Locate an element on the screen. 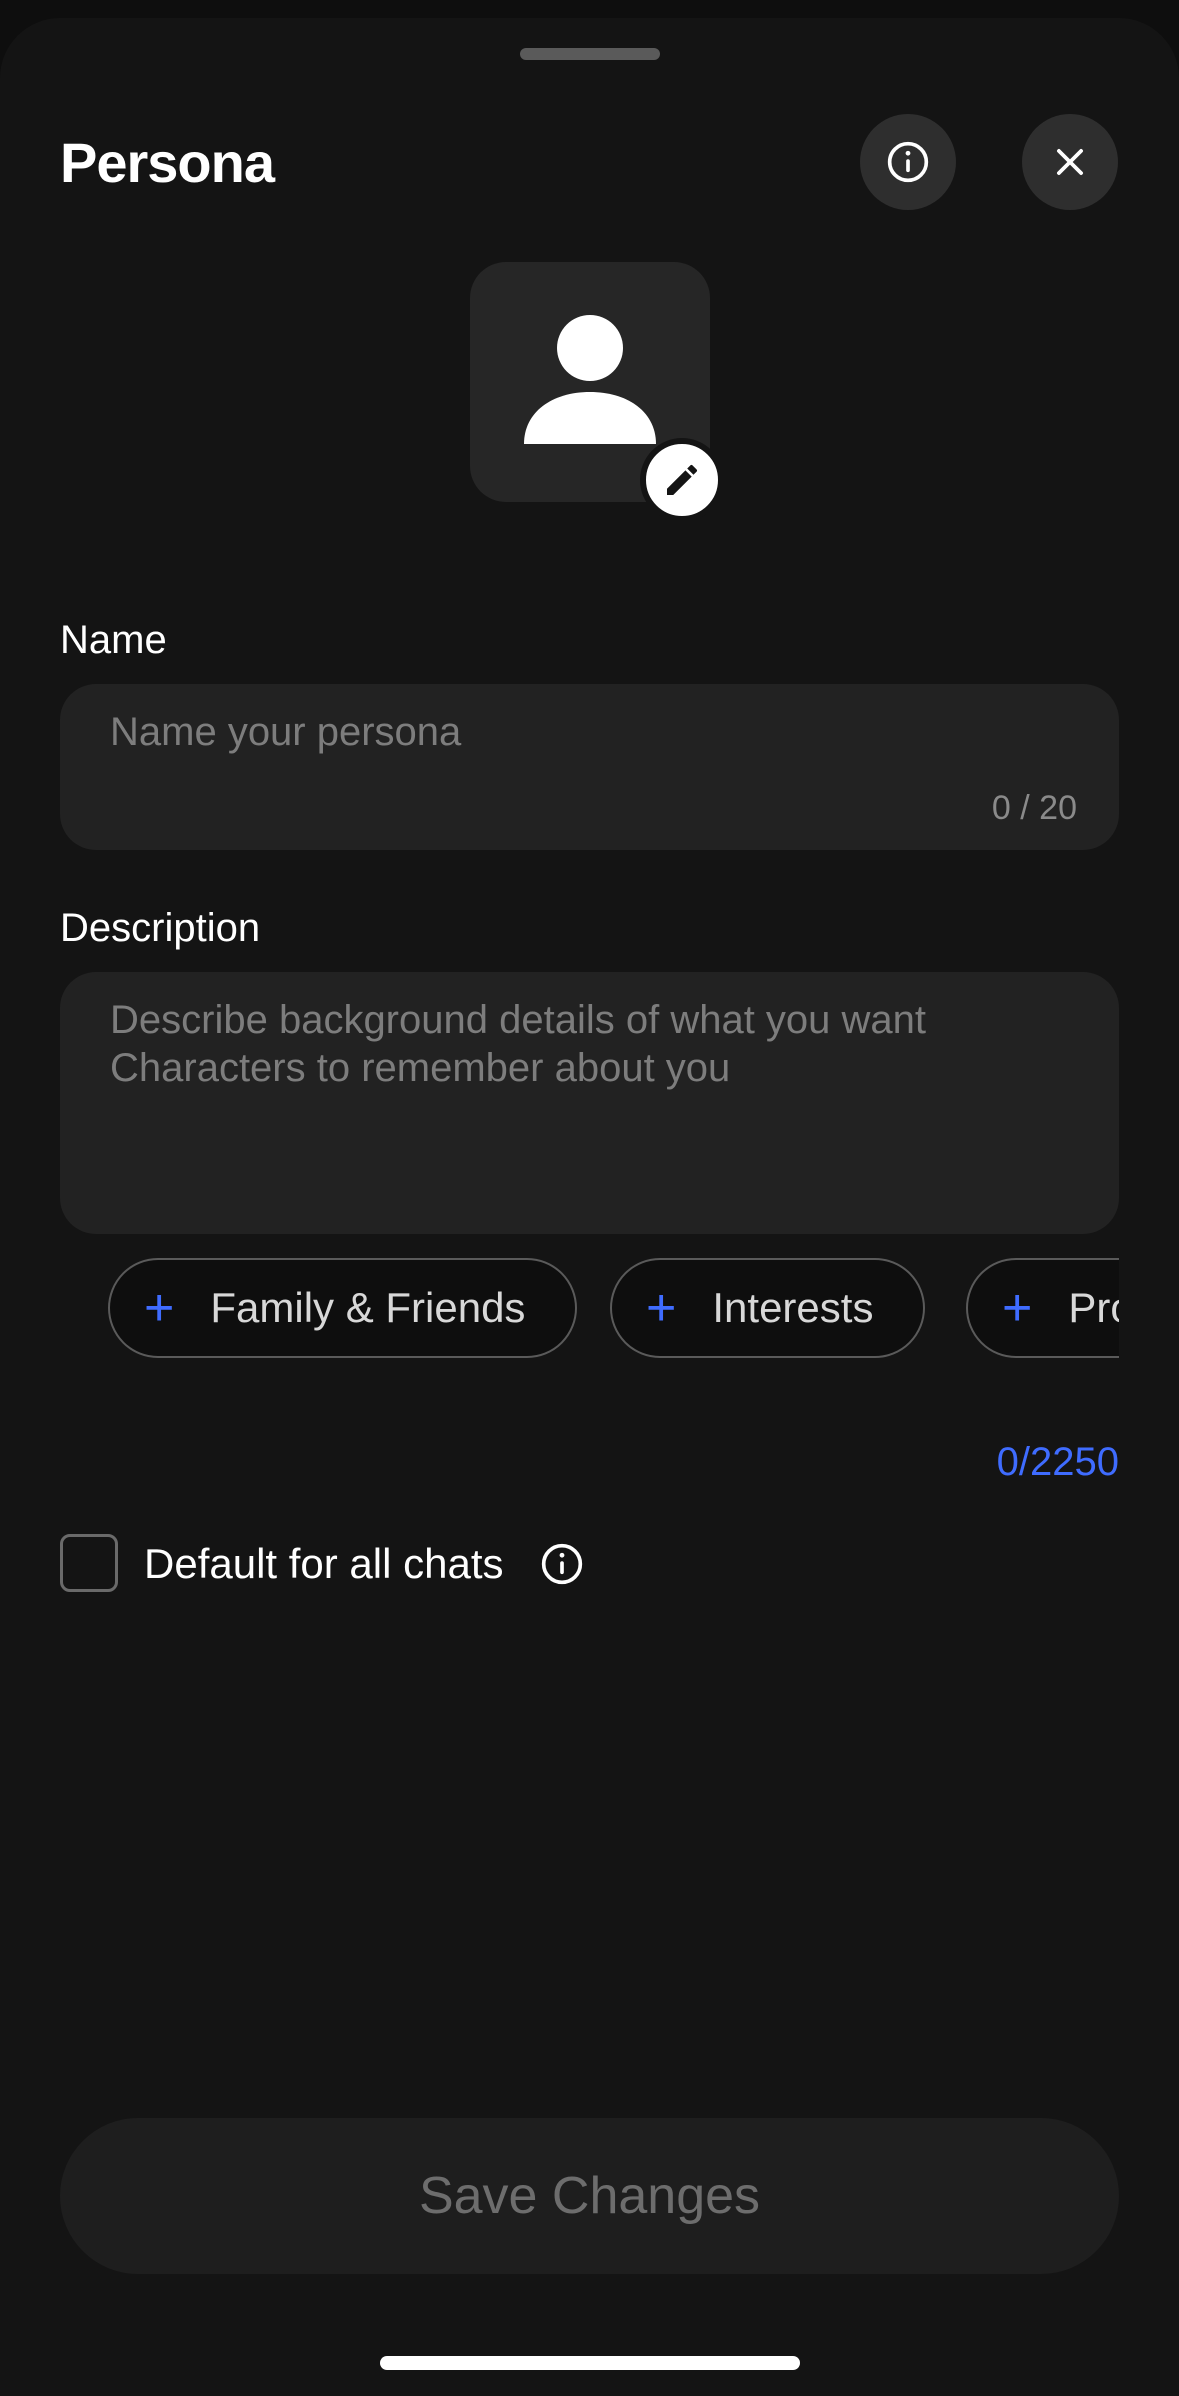 The height and width of the screenshot is (2396, 1179). edit-avatar-button is located at coordinates (682, 480).